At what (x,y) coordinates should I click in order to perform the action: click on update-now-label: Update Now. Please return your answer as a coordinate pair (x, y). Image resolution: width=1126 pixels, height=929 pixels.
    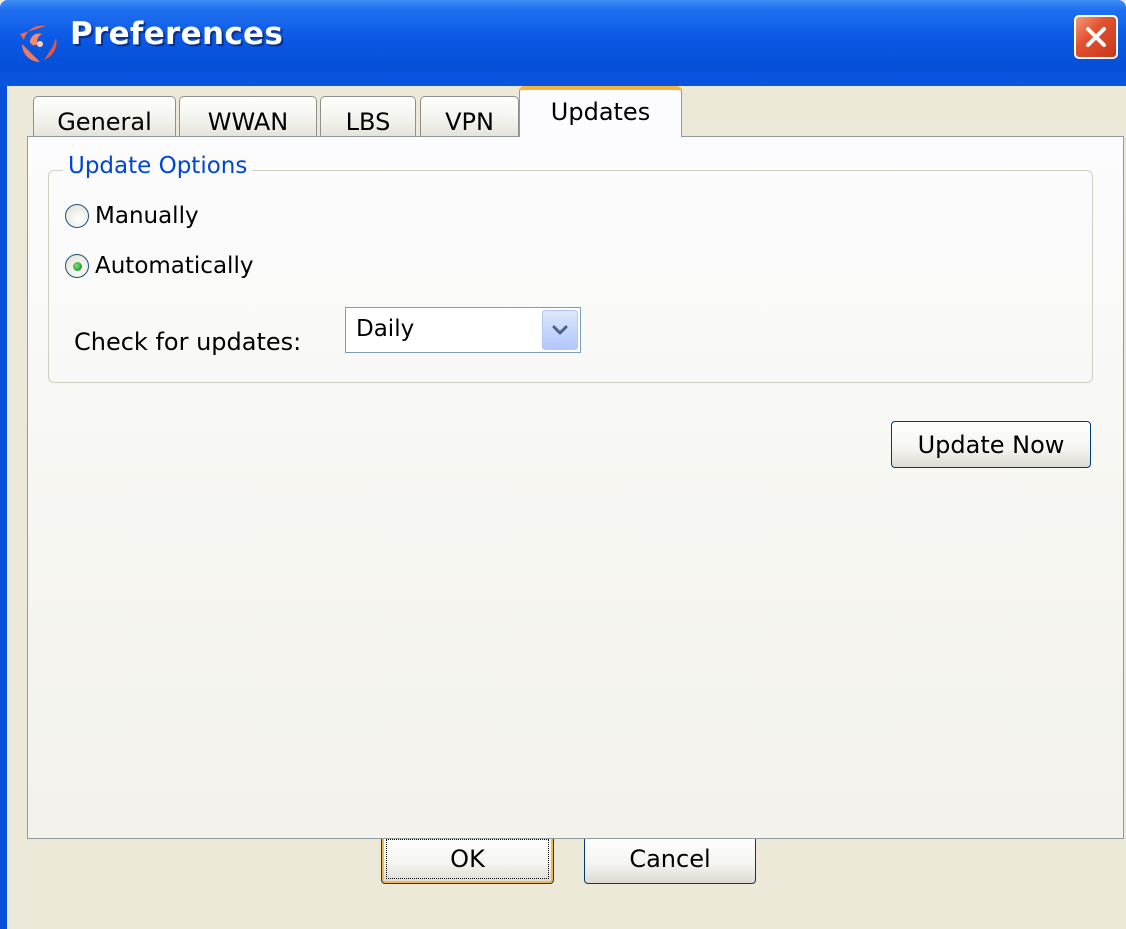
    Looking at the image, I should click on (991, 444).